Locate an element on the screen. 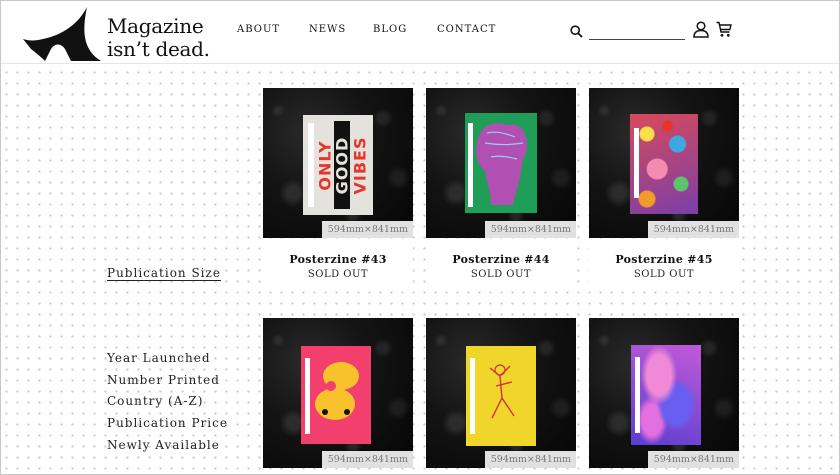  poster-pink-figure is located at coordinates (336, 395).